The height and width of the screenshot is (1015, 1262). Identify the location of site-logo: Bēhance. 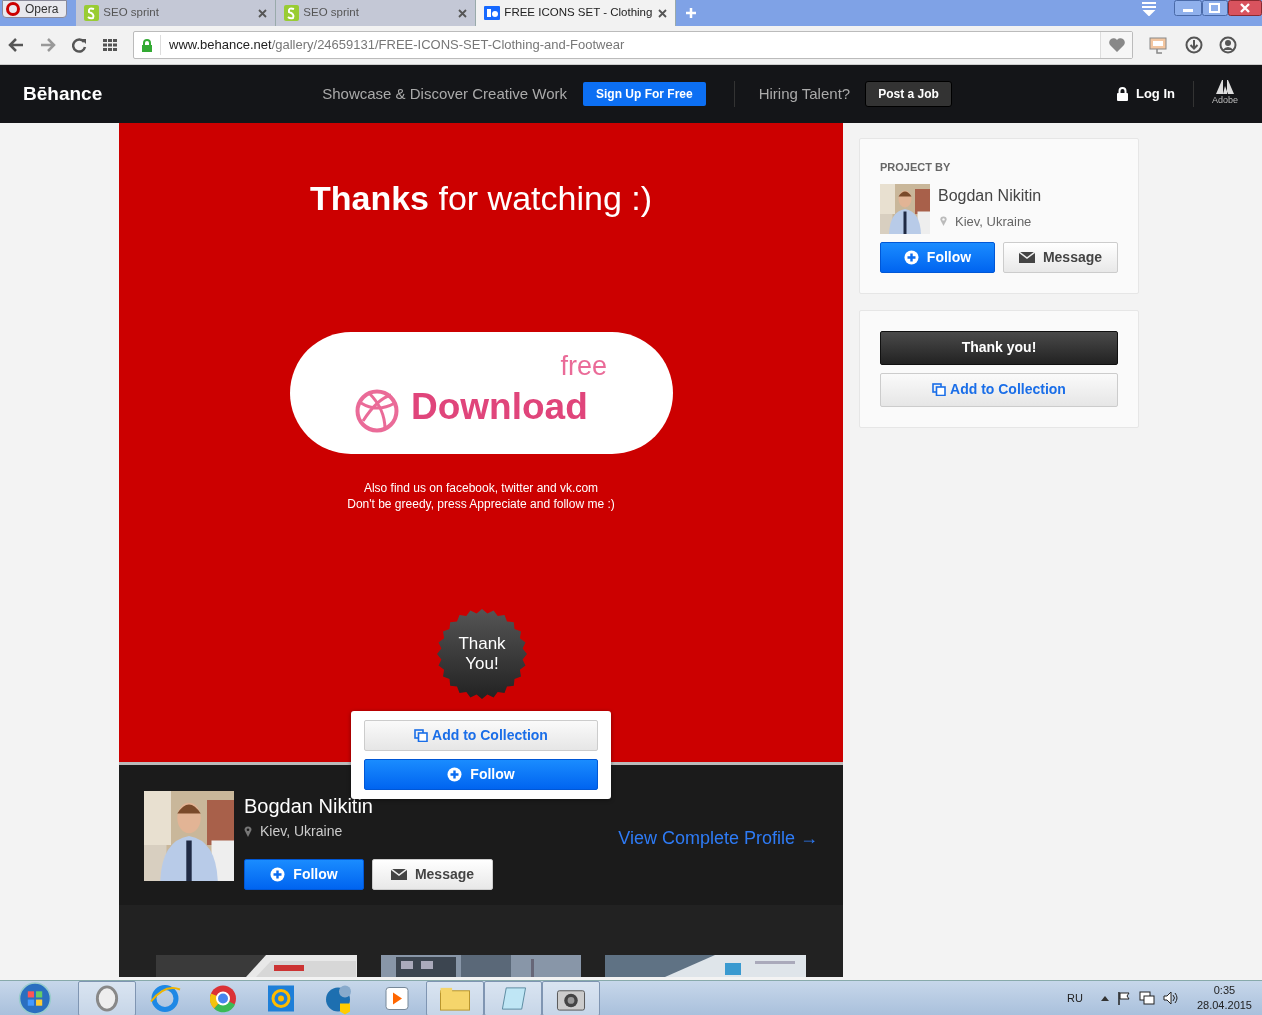
(63, 94).